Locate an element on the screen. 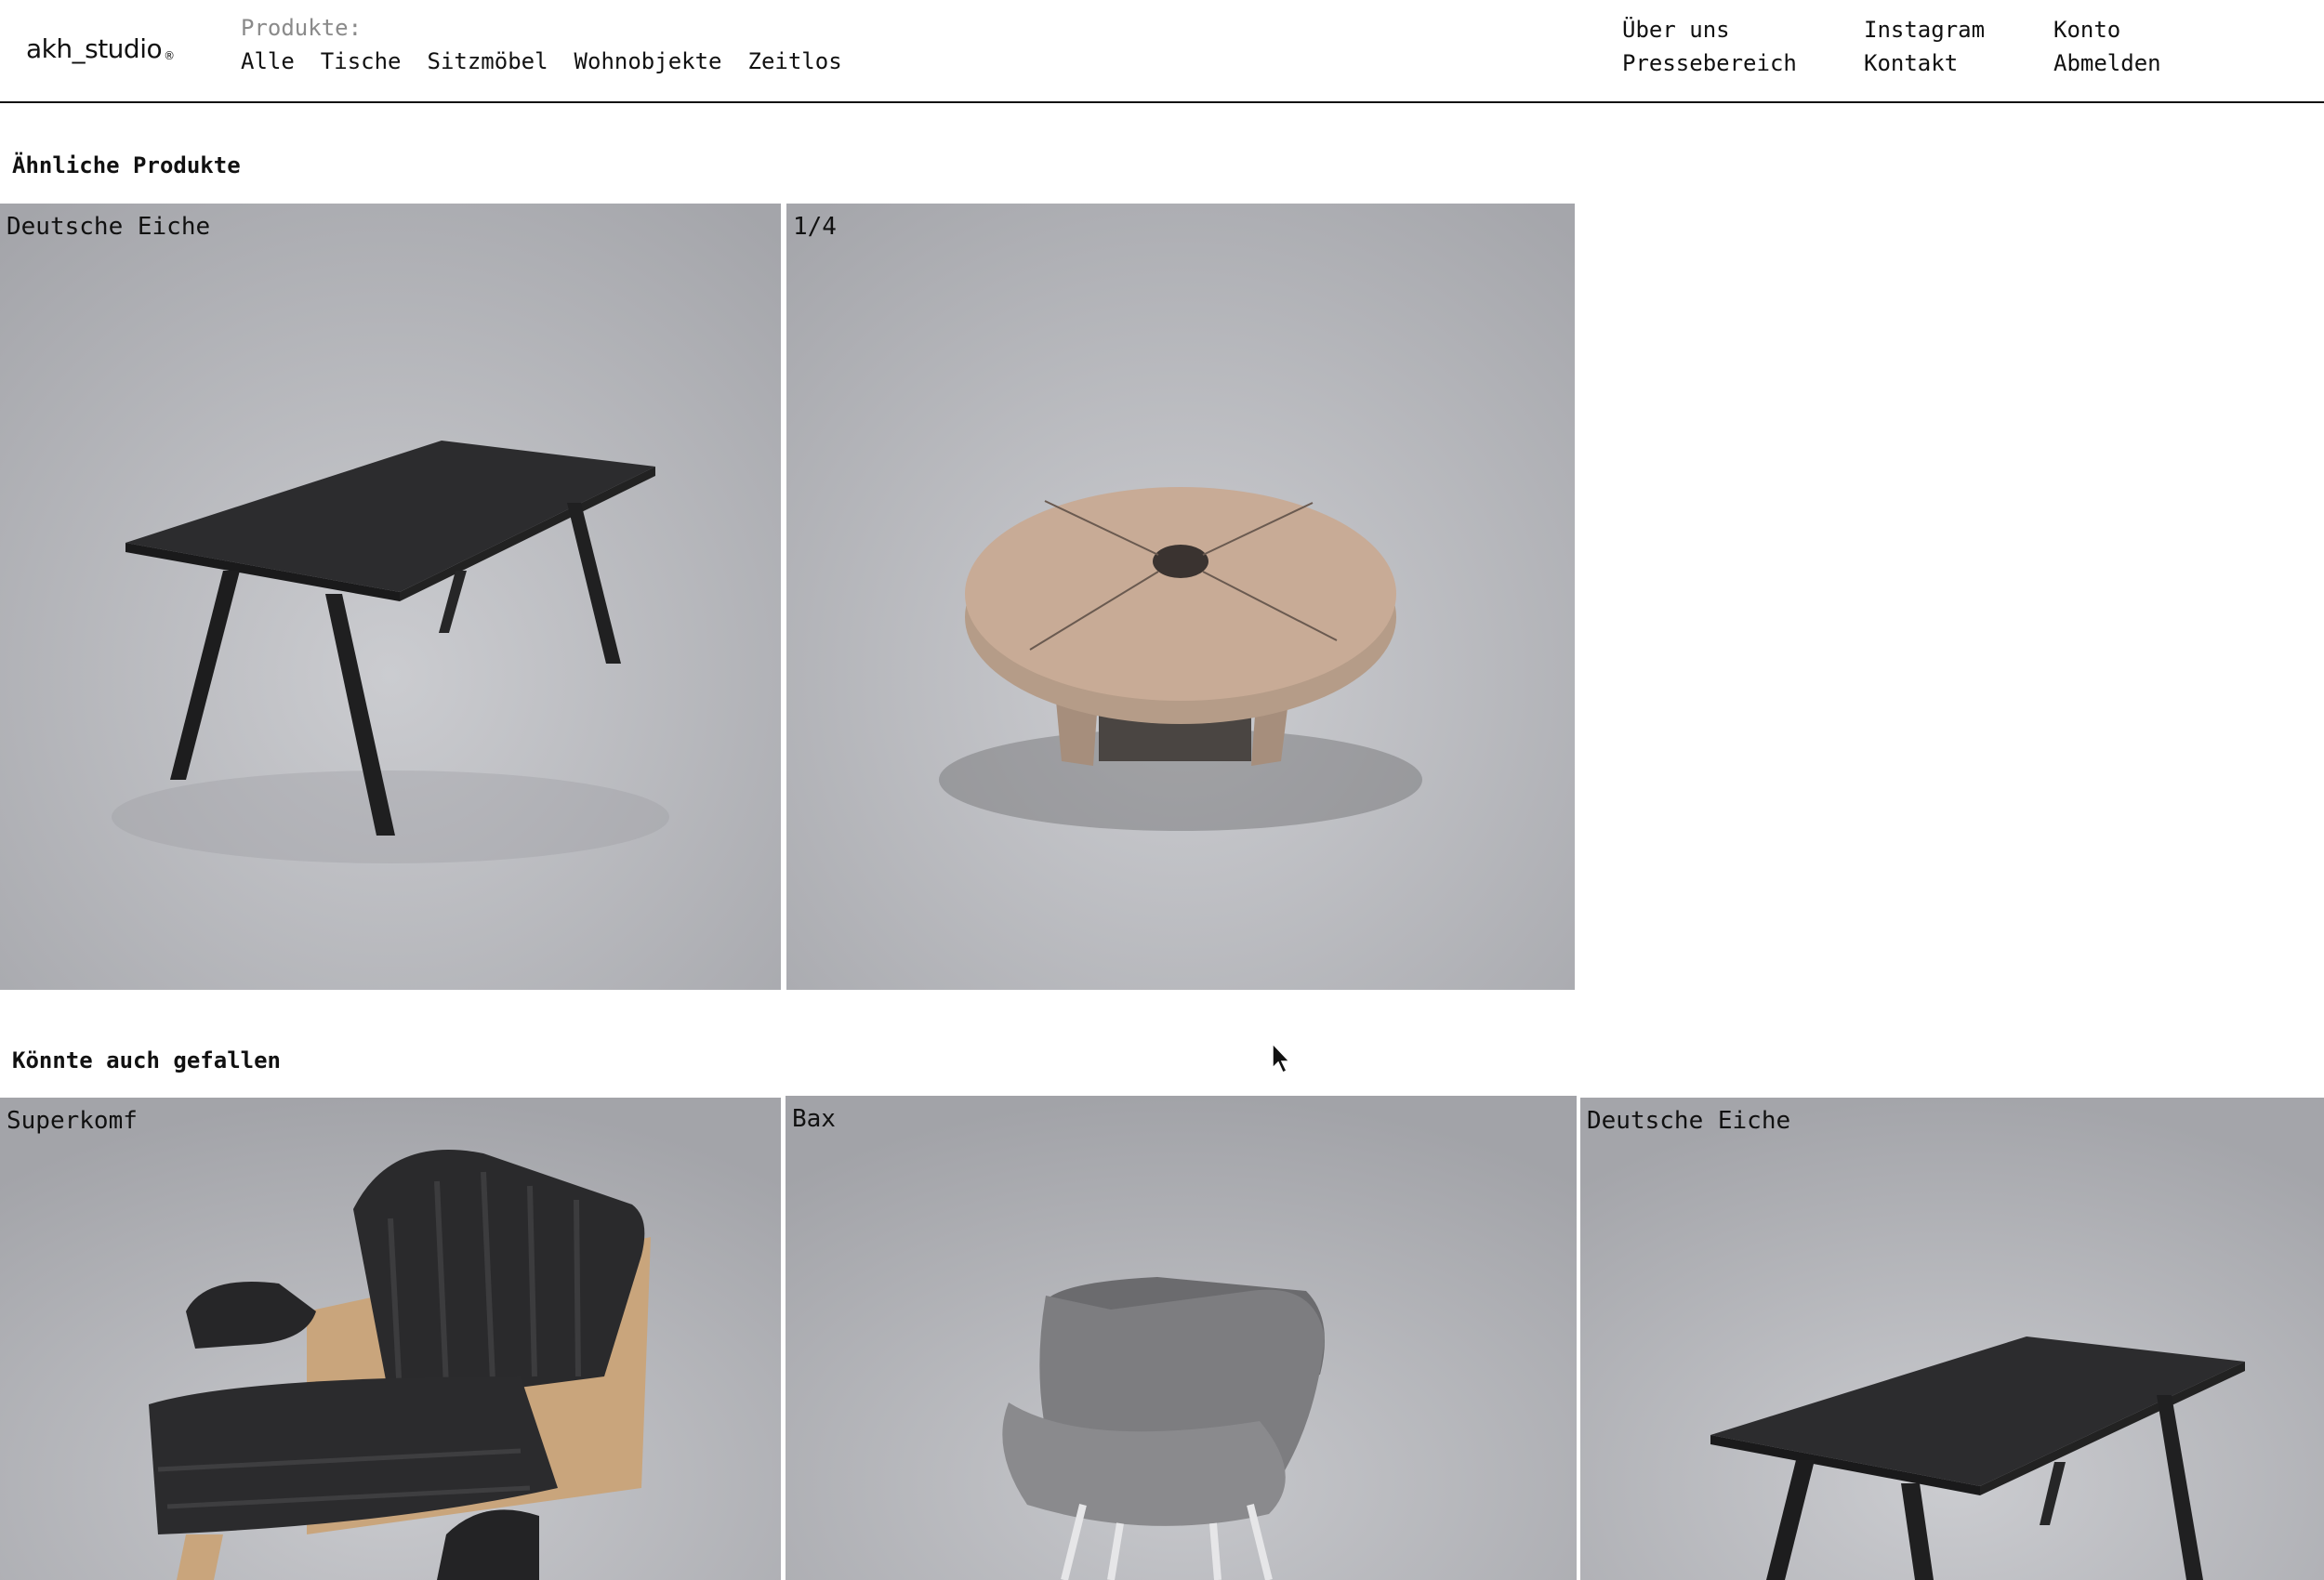 The height and width of the screenshot is (1580, 2324). product-card: Deutsche Eiche is located at coordinates (1952, 1339).